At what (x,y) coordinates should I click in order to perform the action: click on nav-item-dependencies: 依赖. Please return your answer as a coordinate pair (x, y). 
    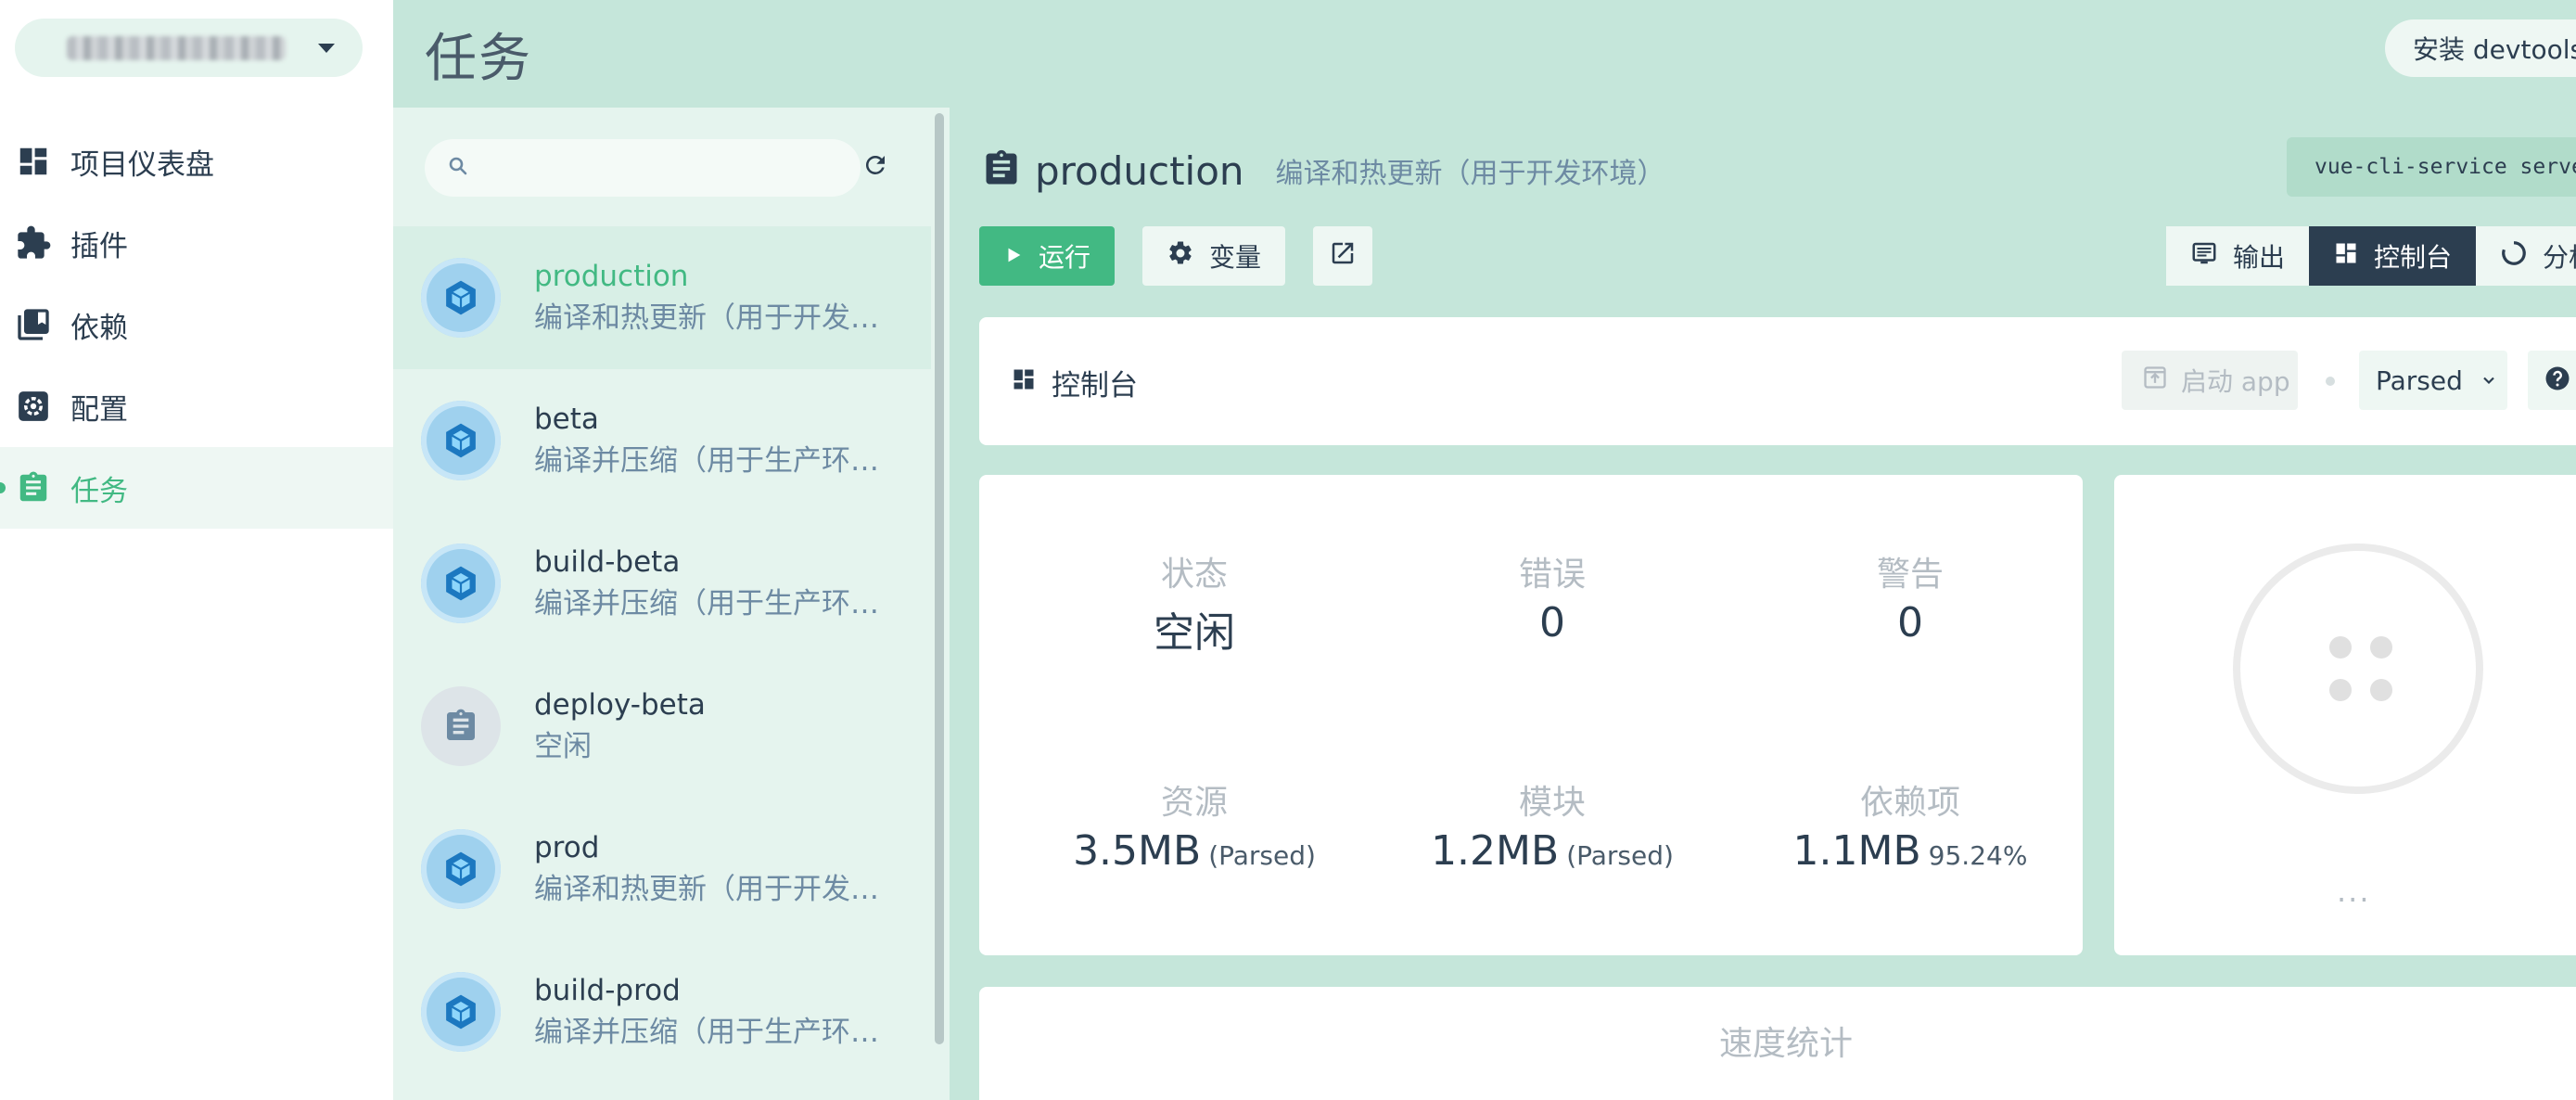
    Looking at the image, I should click on (196, 324).